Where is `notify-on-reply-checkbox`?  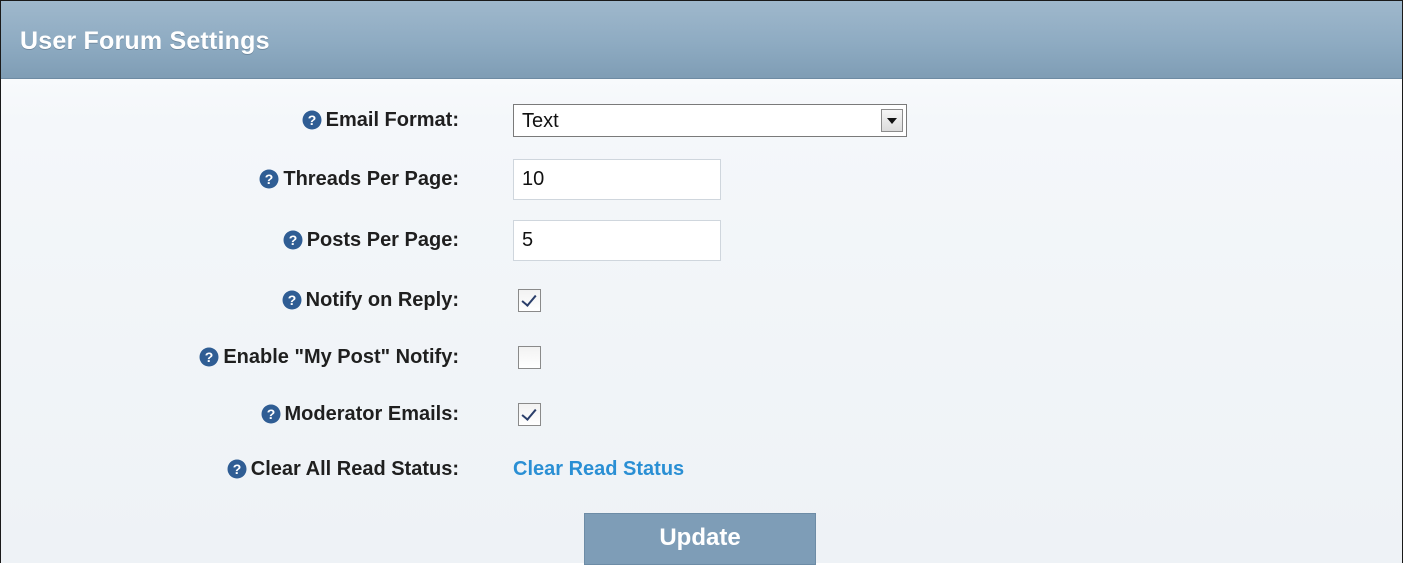
notify-on-reply-checkbox is located at coordinates (529, 300).